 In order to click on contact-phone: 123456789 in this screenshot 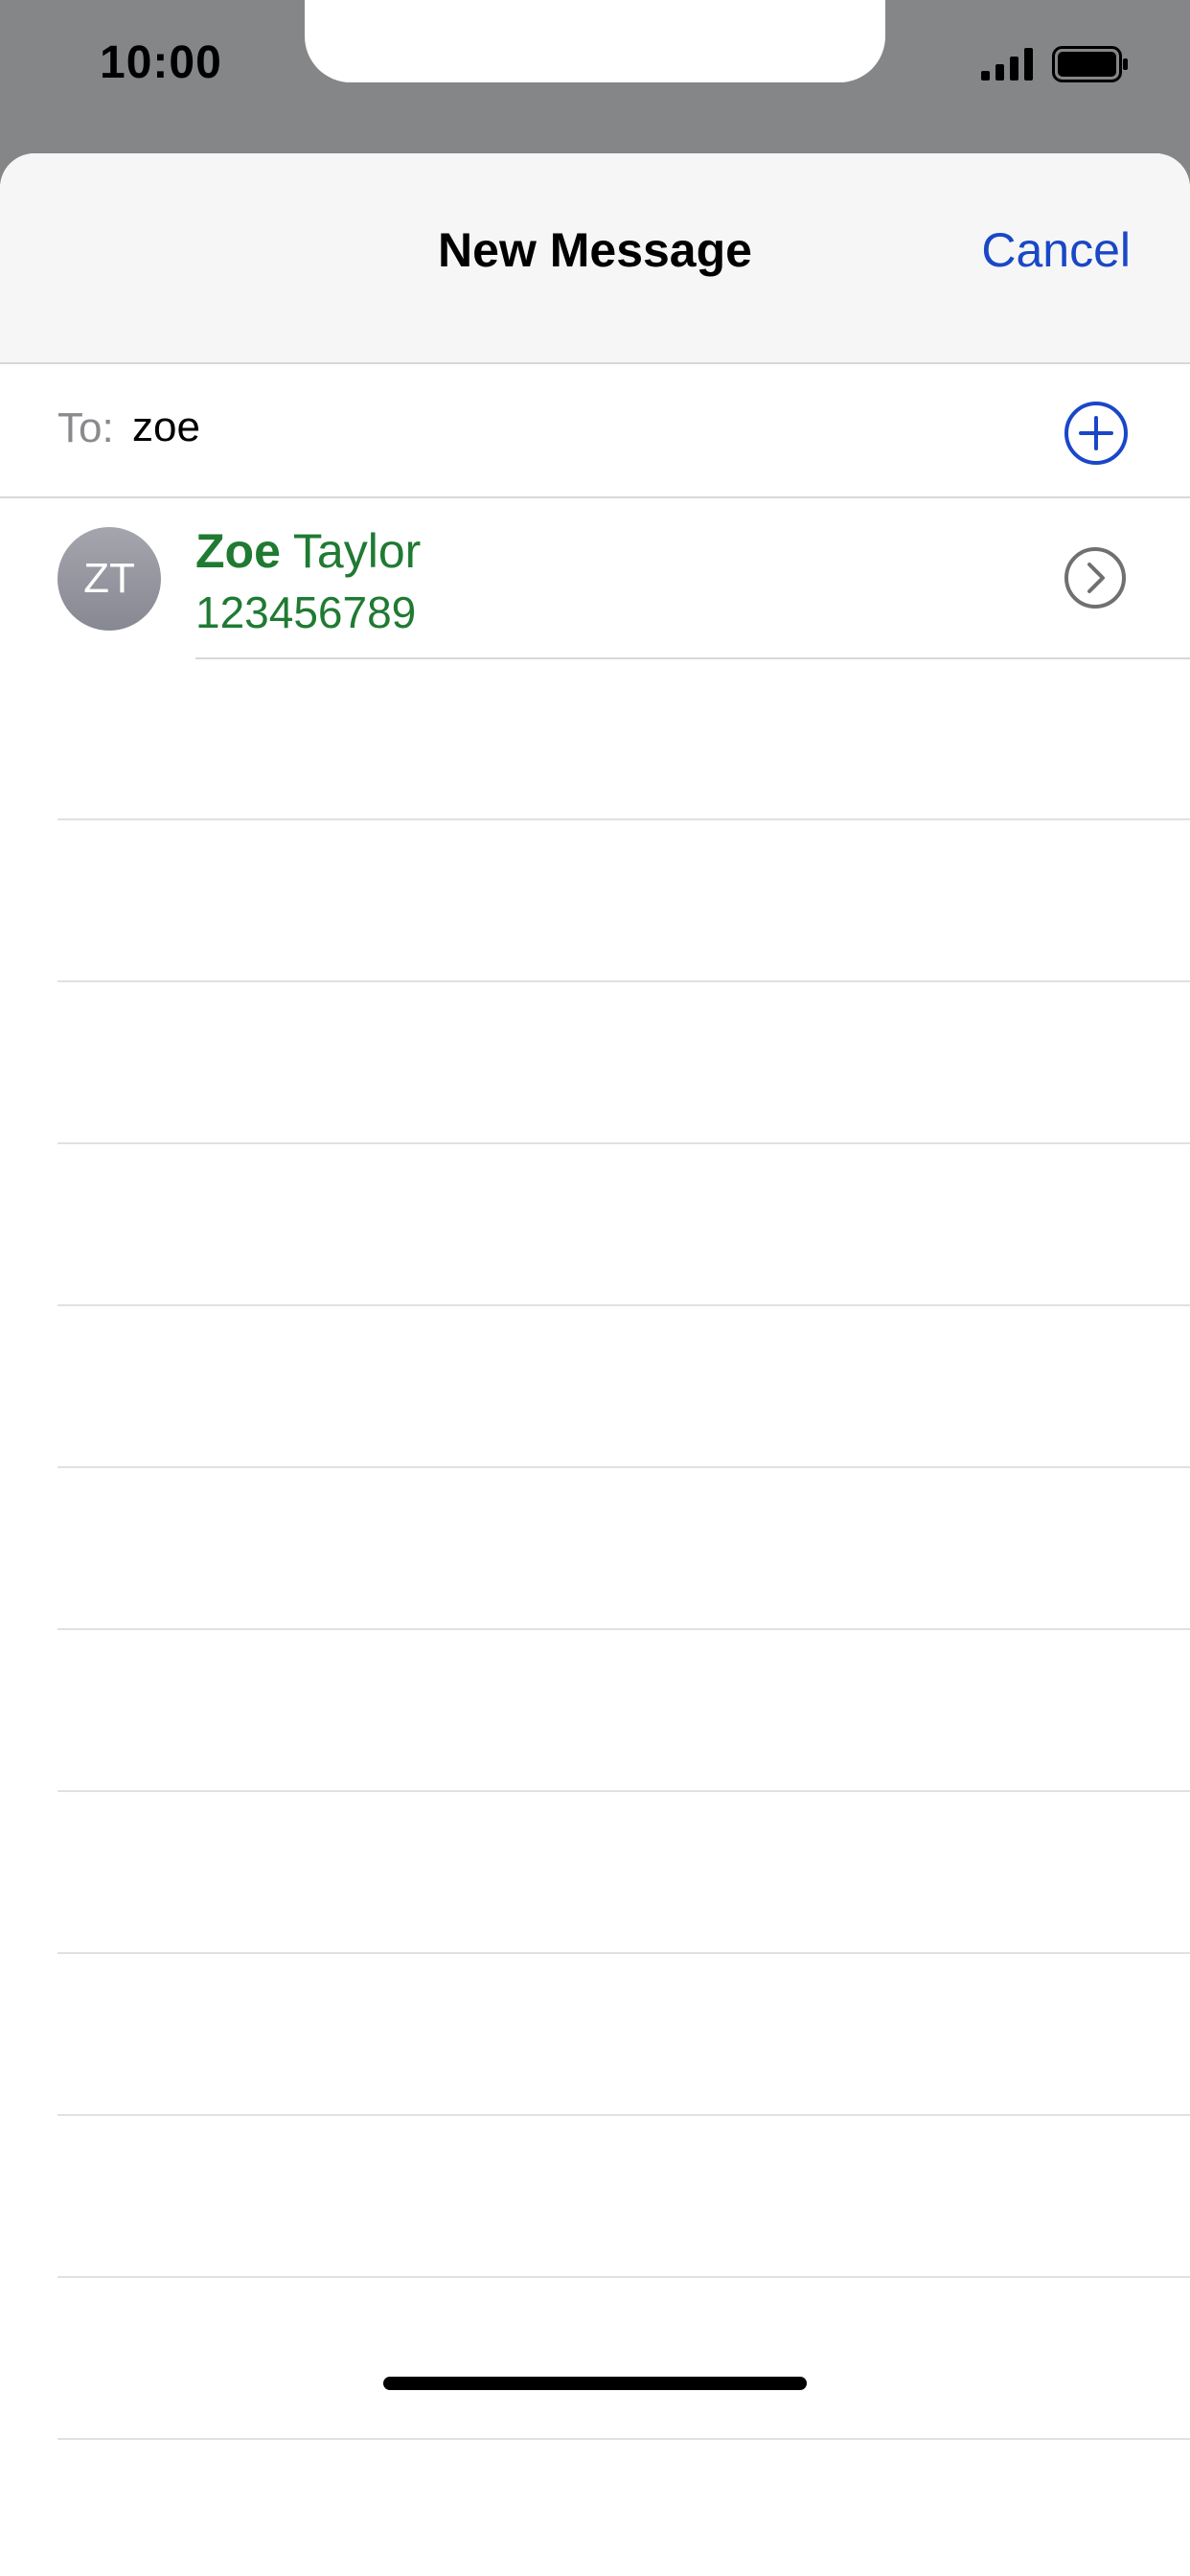, I will do `click(306, 612)`.